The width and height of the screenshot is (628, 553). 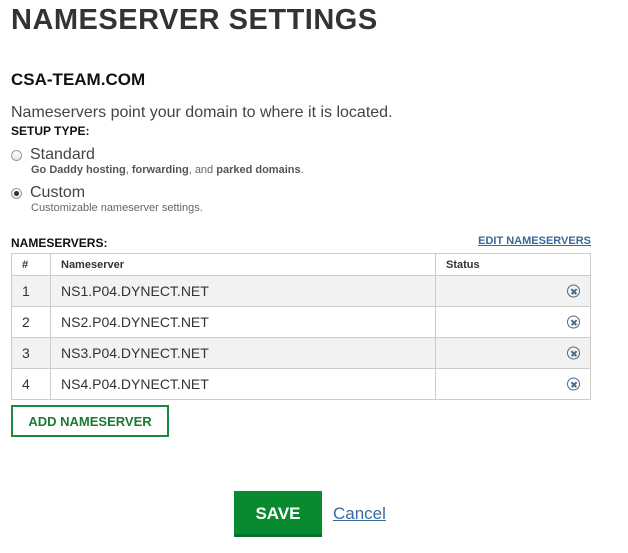 I want to click on column-header-number: #, so click(x=31, y=264).